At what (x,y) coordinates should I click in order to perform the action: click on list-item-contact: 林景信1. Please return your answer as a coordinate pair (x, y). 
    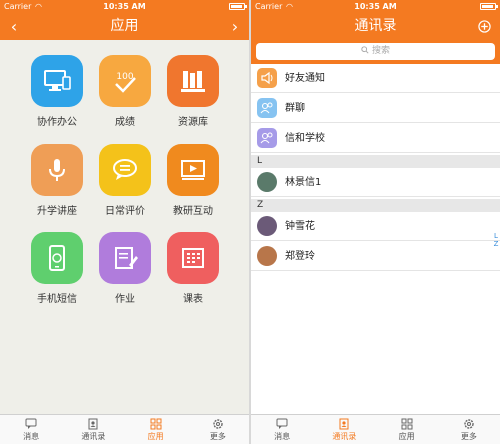
    Looking at the image, I should click on (375, 182).